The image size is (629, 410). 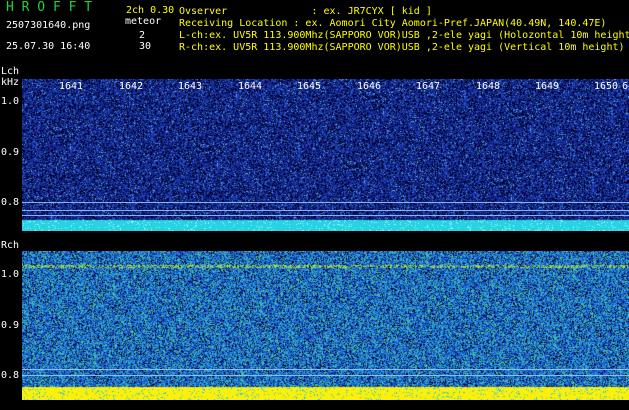 What do you see at coordinates (10, 202) in the screenshot?
I see `lch-tick-0-8: 0.8` at bounding box center [10, 202].